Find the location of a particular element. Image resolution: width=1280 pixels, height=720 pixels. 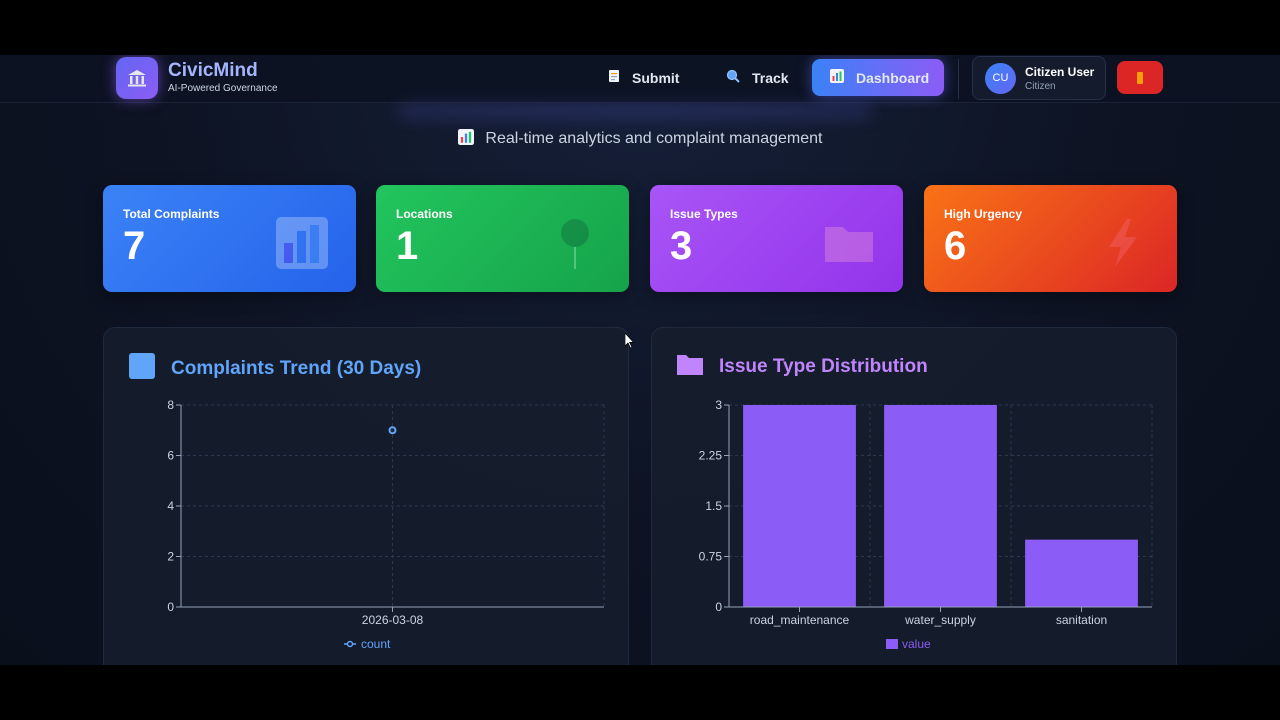

brand: CivicMind AI-Powered Governance is located at coordinates (197, 78).